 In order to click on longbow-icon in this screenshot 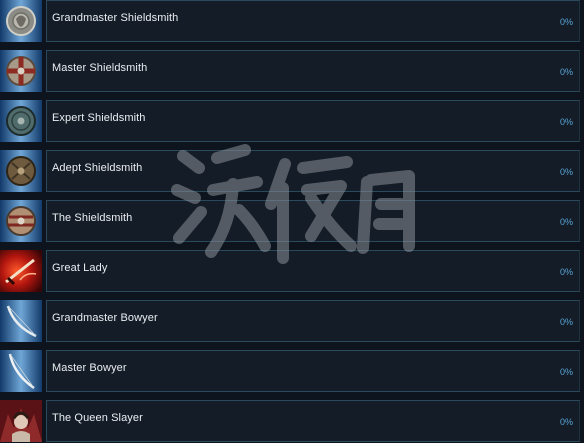, I will do `click(21, 321)`.